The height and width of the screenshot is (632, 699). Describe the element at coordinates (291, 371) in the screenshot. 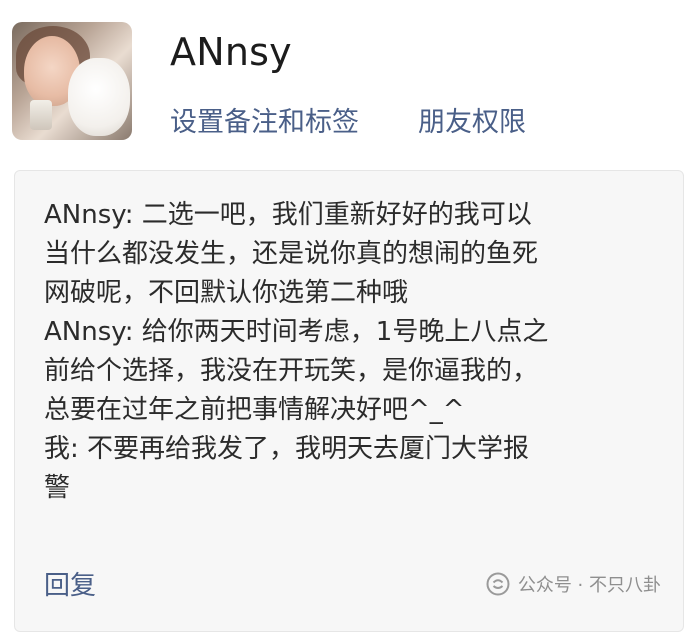

I see `message-line: 前给个选择，我没在开玩笑，是你逼我的，` at that location.